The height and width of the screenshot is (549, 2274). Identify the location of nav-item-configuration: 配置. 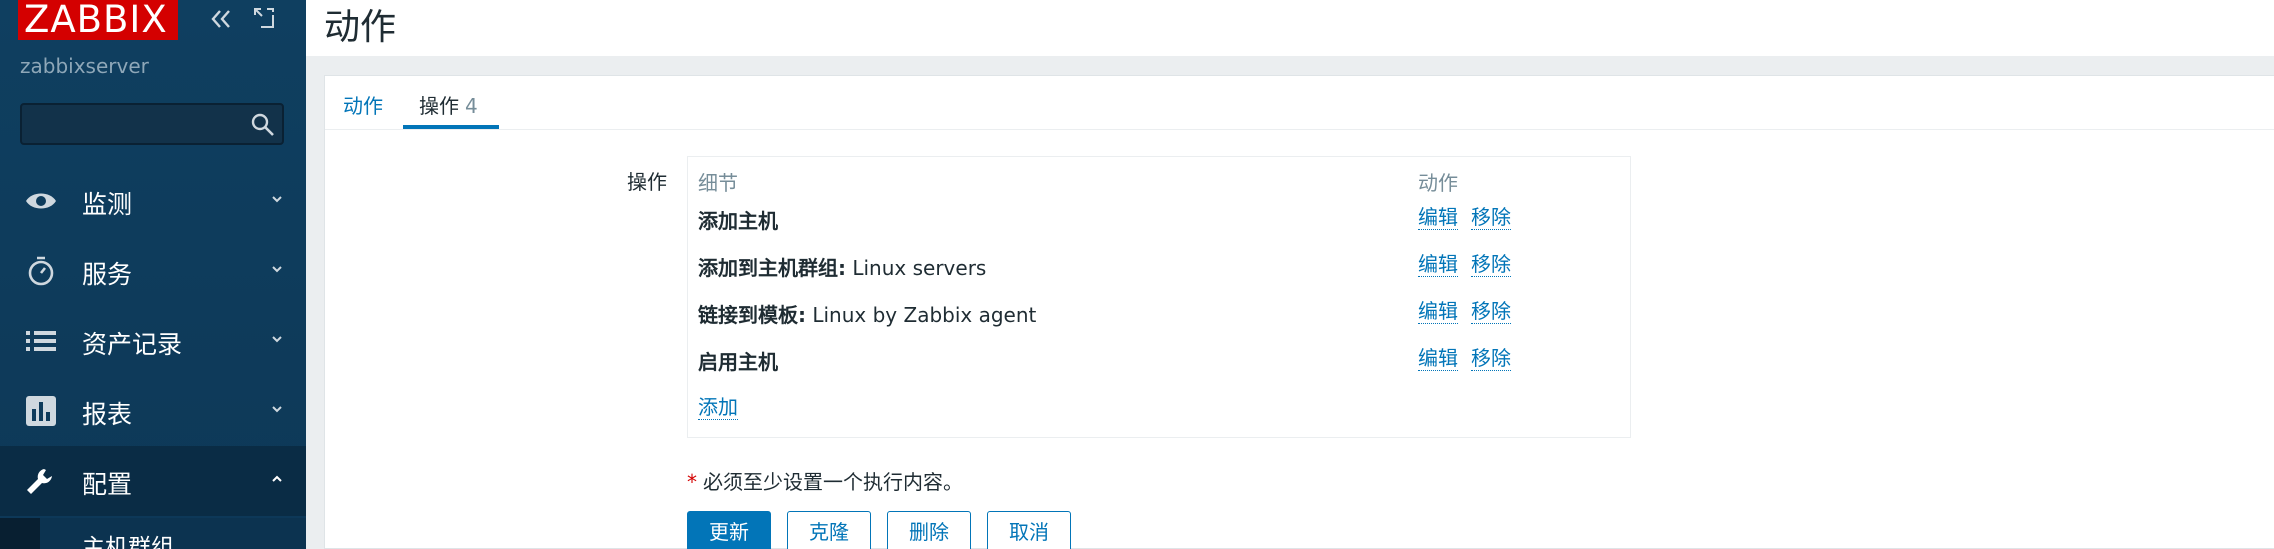
(153, 481).